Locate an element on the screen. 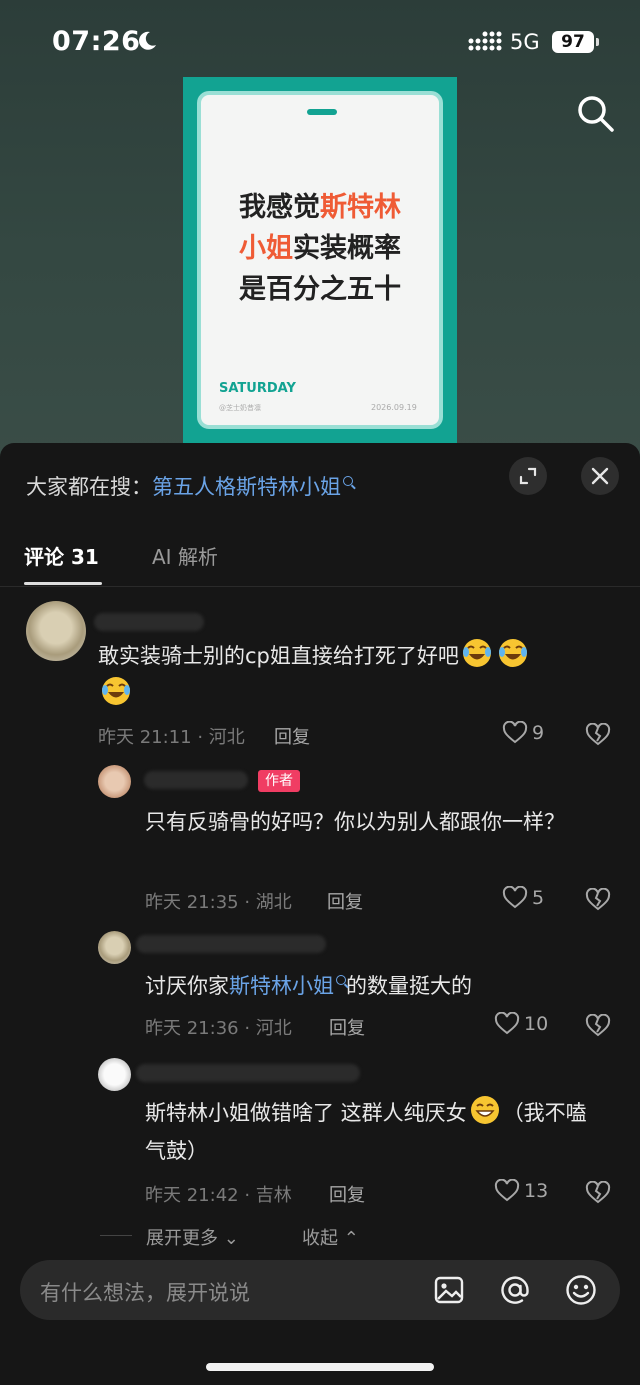  comment-input: 有什么想法，展开说说 is located at coordinates (320, 1290).